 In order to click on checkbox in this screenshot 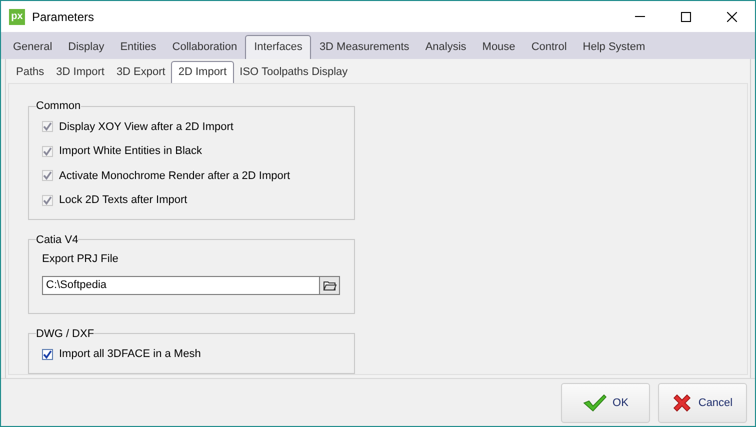, I will do `click(47, 354)`.